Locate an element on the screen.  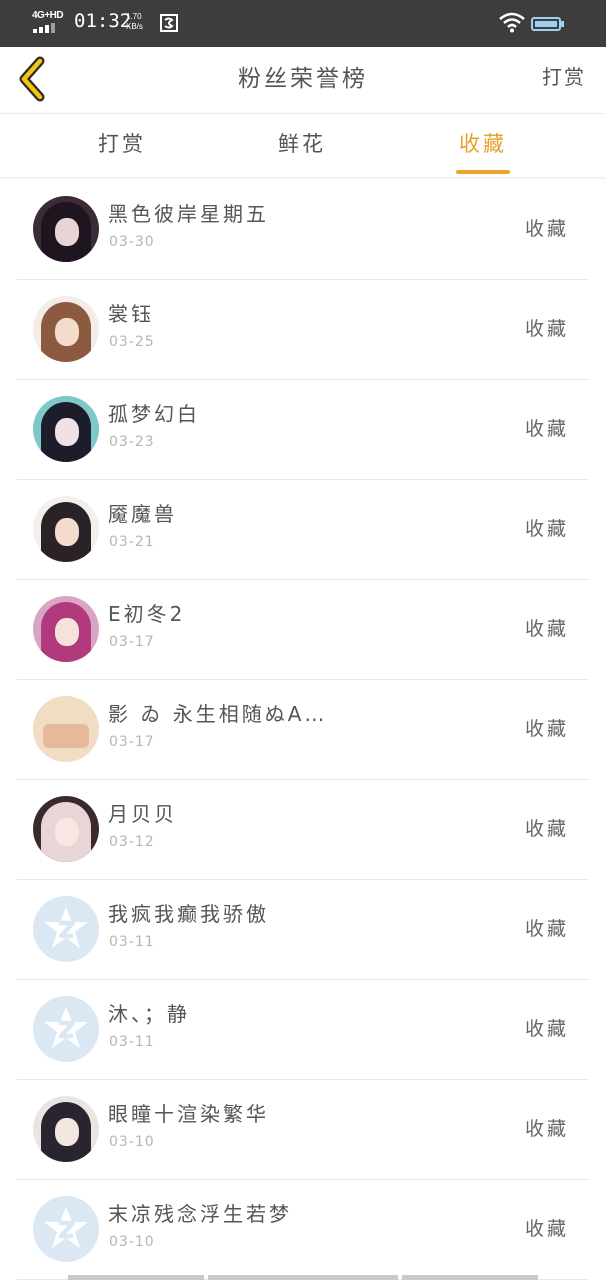
list-item: 黑色彼岸星期五 03-30 收藏 is located at coordinates (303, 230).